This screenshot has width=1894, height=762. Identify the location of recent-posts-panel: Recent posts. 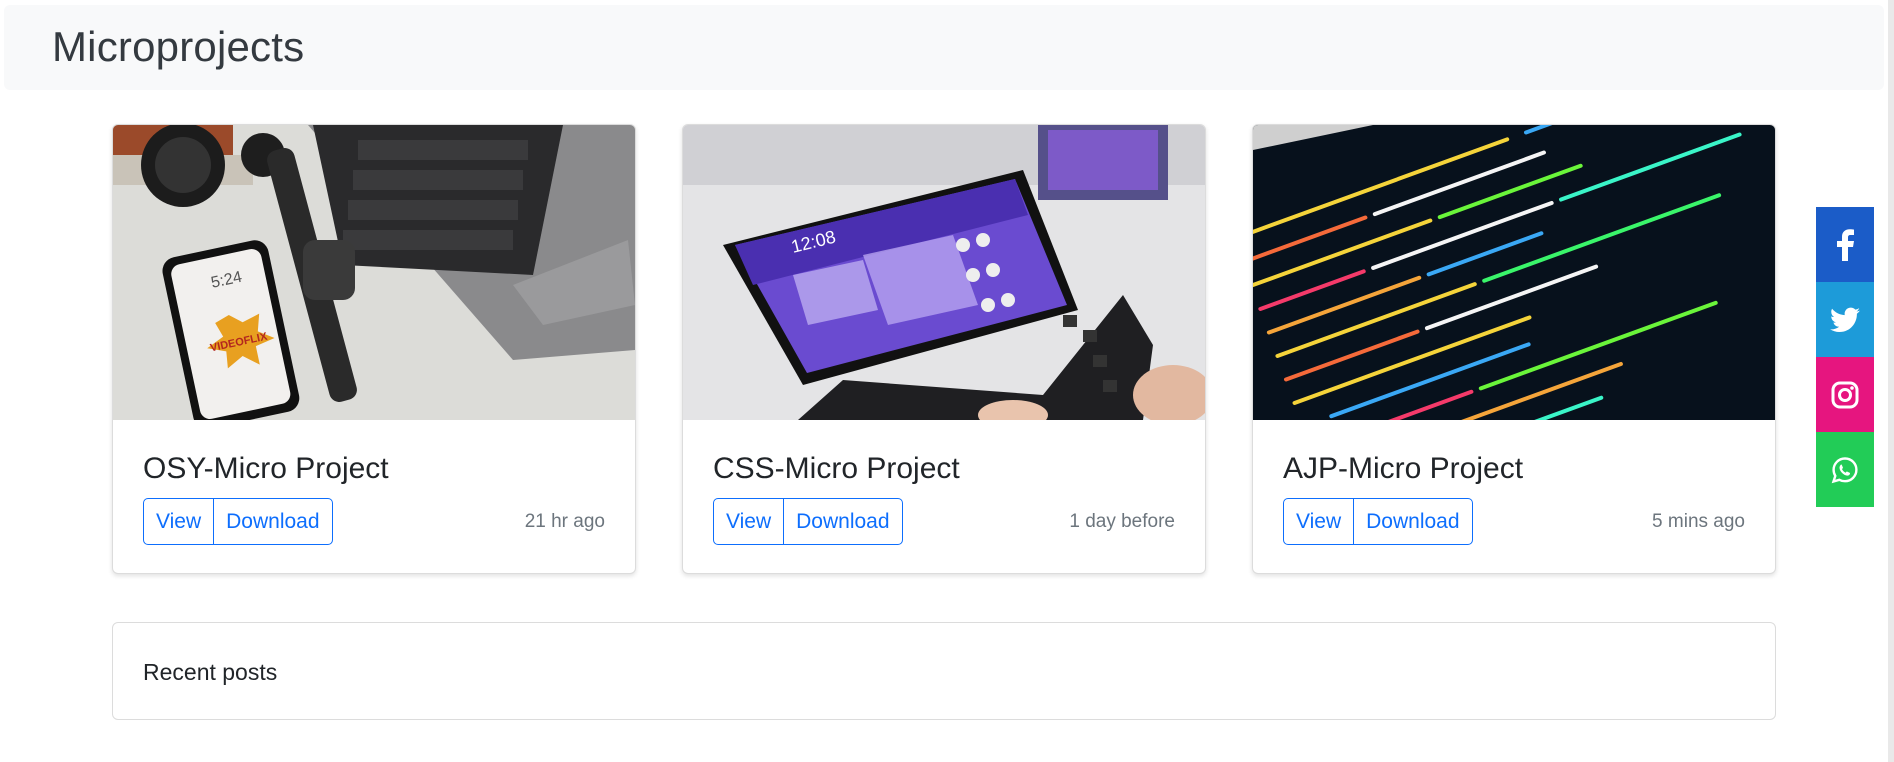
(944, 671).